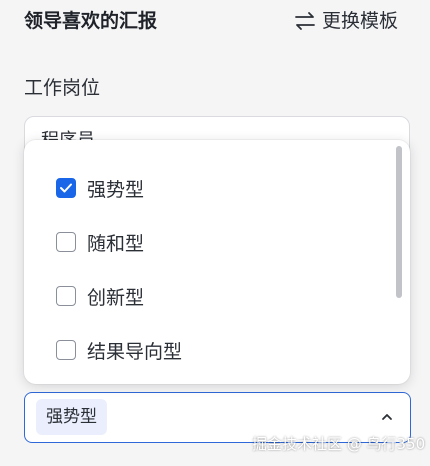 This screenshot has width=430, height=466. Describe the element at coordinates (359, 21) in the screenshot. I see `switch-template-label: 更换模板` at that location.